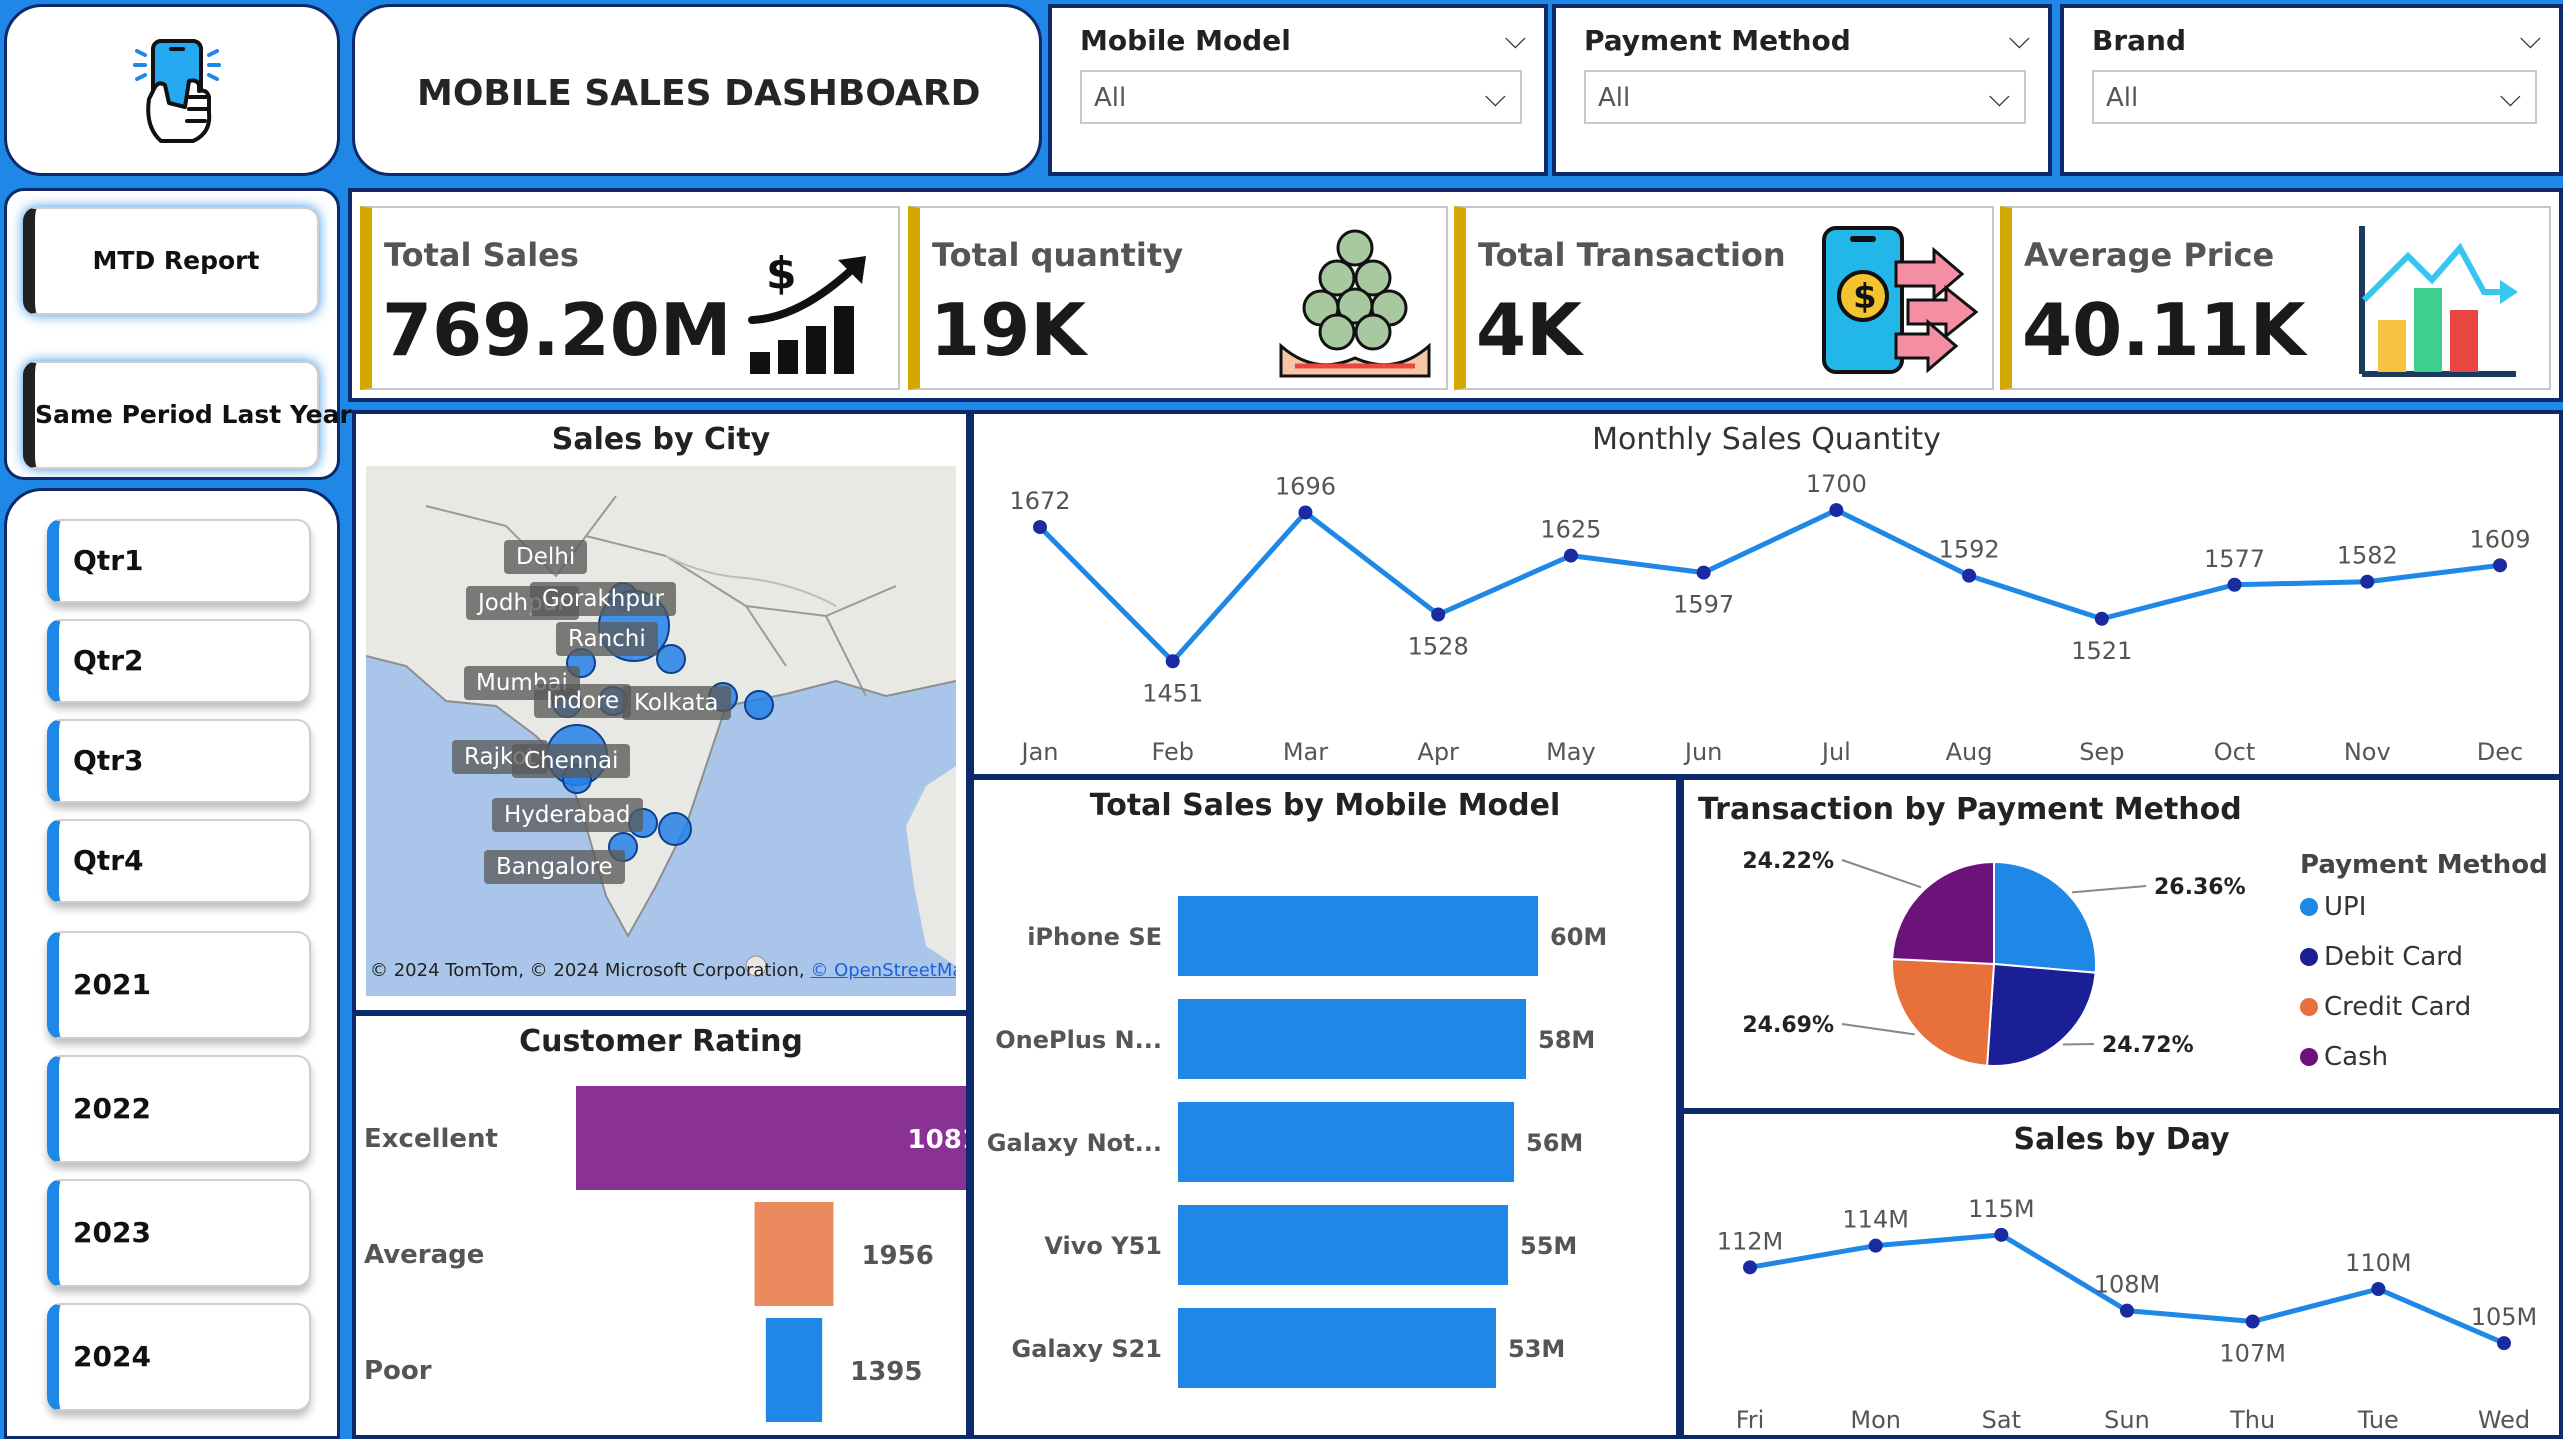  Describe the element at coordinates (2378, 1263) in the screenshot. I see `data-label: 110M` at that location.